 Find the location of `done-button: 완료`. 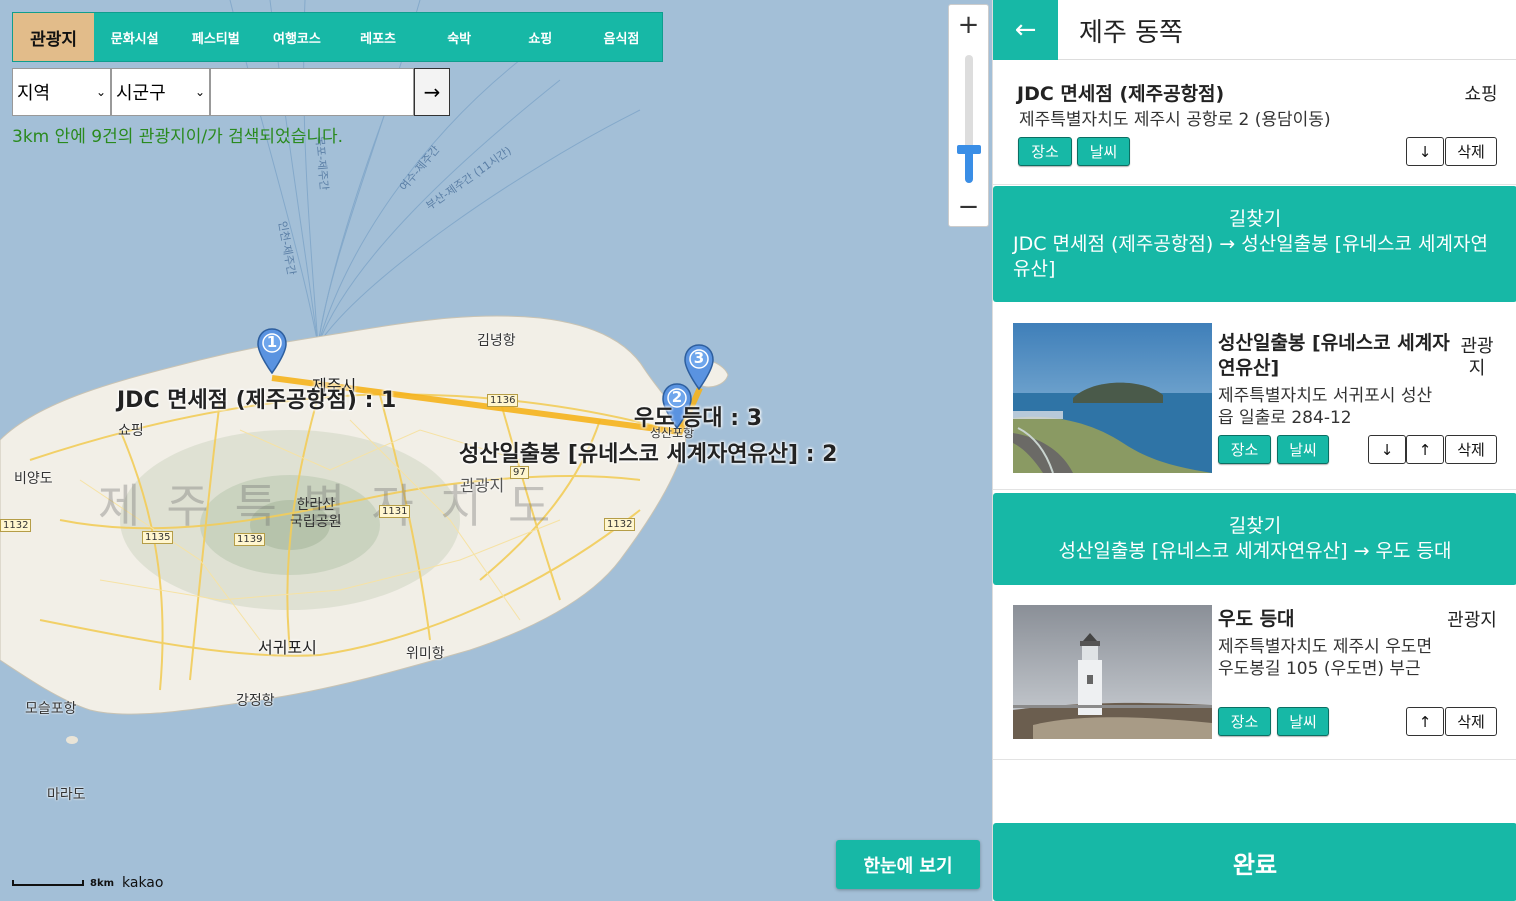

done-button: 완료 is located at coordinates (1254, 862).